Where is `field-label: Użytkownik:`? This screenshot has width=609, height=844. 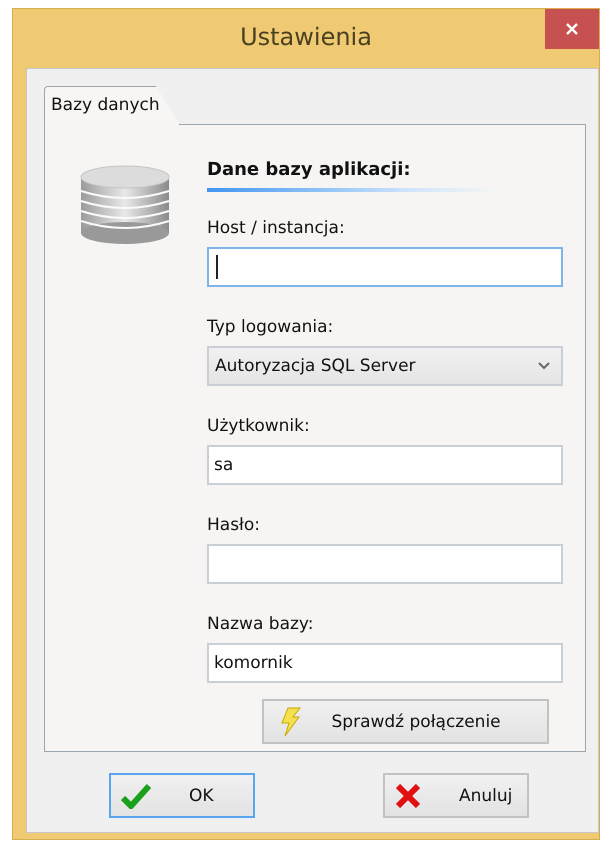 field-label: Użytkownik: is located at coordinates (259, 426).